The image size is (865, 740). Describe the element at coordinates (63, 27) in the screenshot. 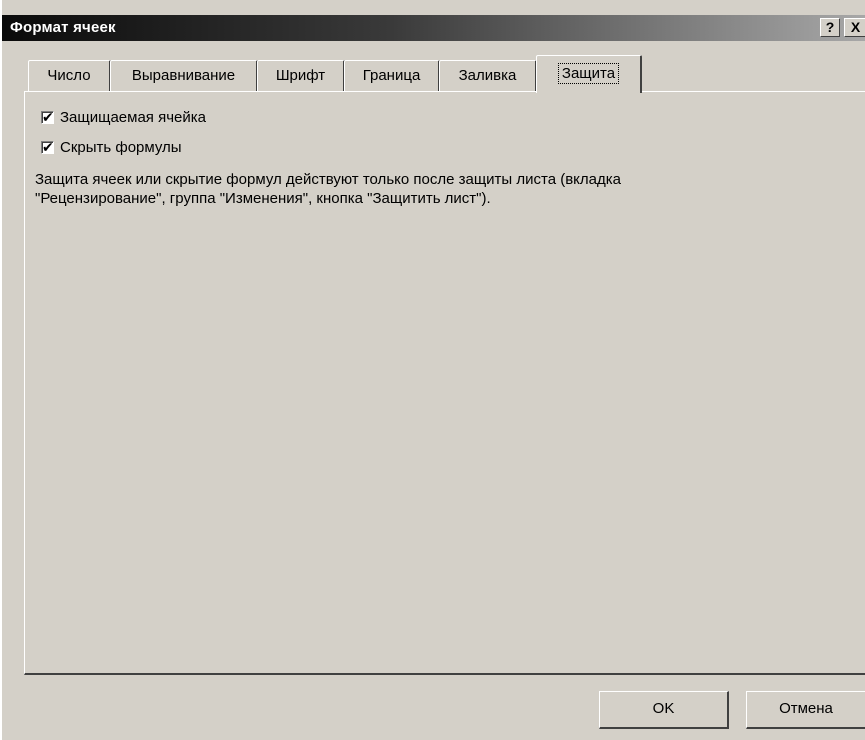

I see `dialog-title: Формат ячеек` at that location.